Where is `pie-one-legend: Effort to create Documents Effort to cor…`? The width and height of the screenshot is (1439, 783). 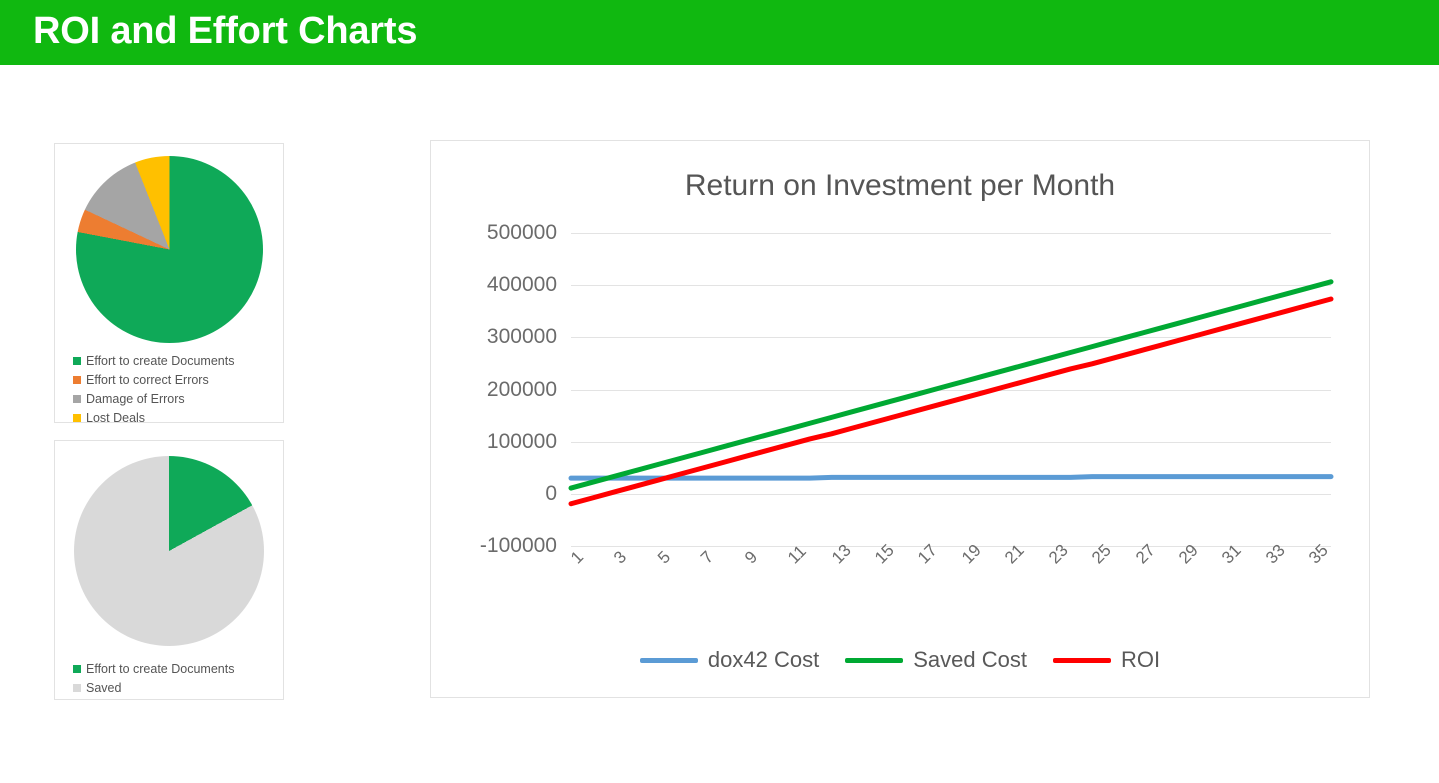 pie-one-legend: Effort to create Documents Effort to cor… is located at coordinates (174, 389).